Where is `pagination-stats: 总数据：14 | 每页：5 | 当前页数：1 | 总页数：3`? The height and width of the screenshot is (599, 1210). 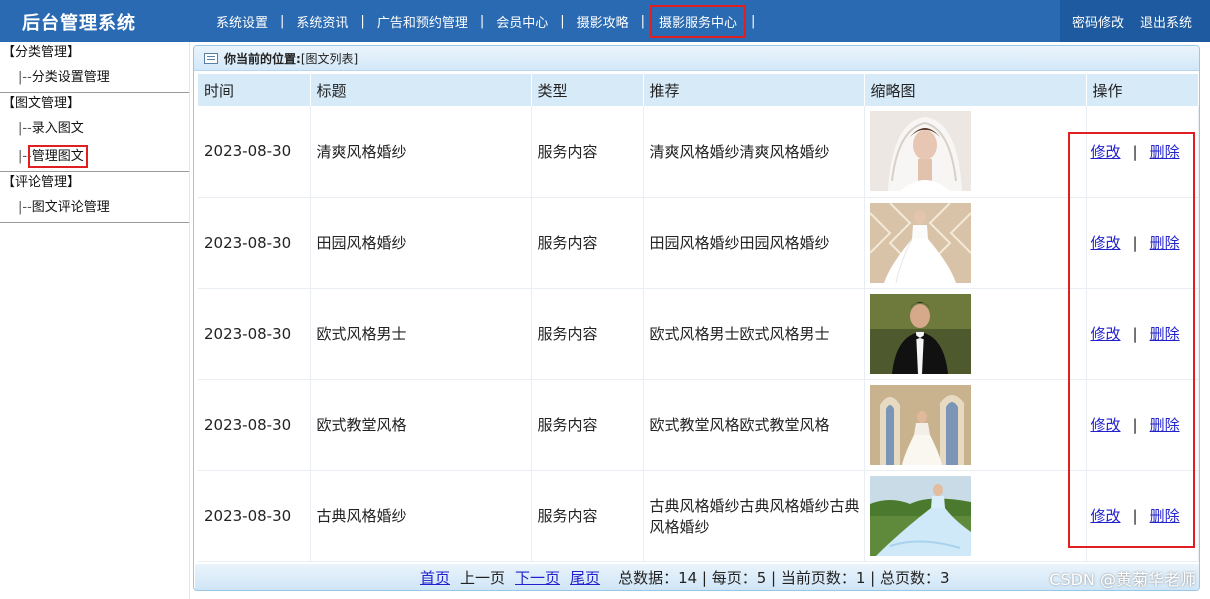
pagination-stats: 总数据：14 | 每页：5 | 当前页数：1 | 总页数：3 is located at coordinates (784, 577).